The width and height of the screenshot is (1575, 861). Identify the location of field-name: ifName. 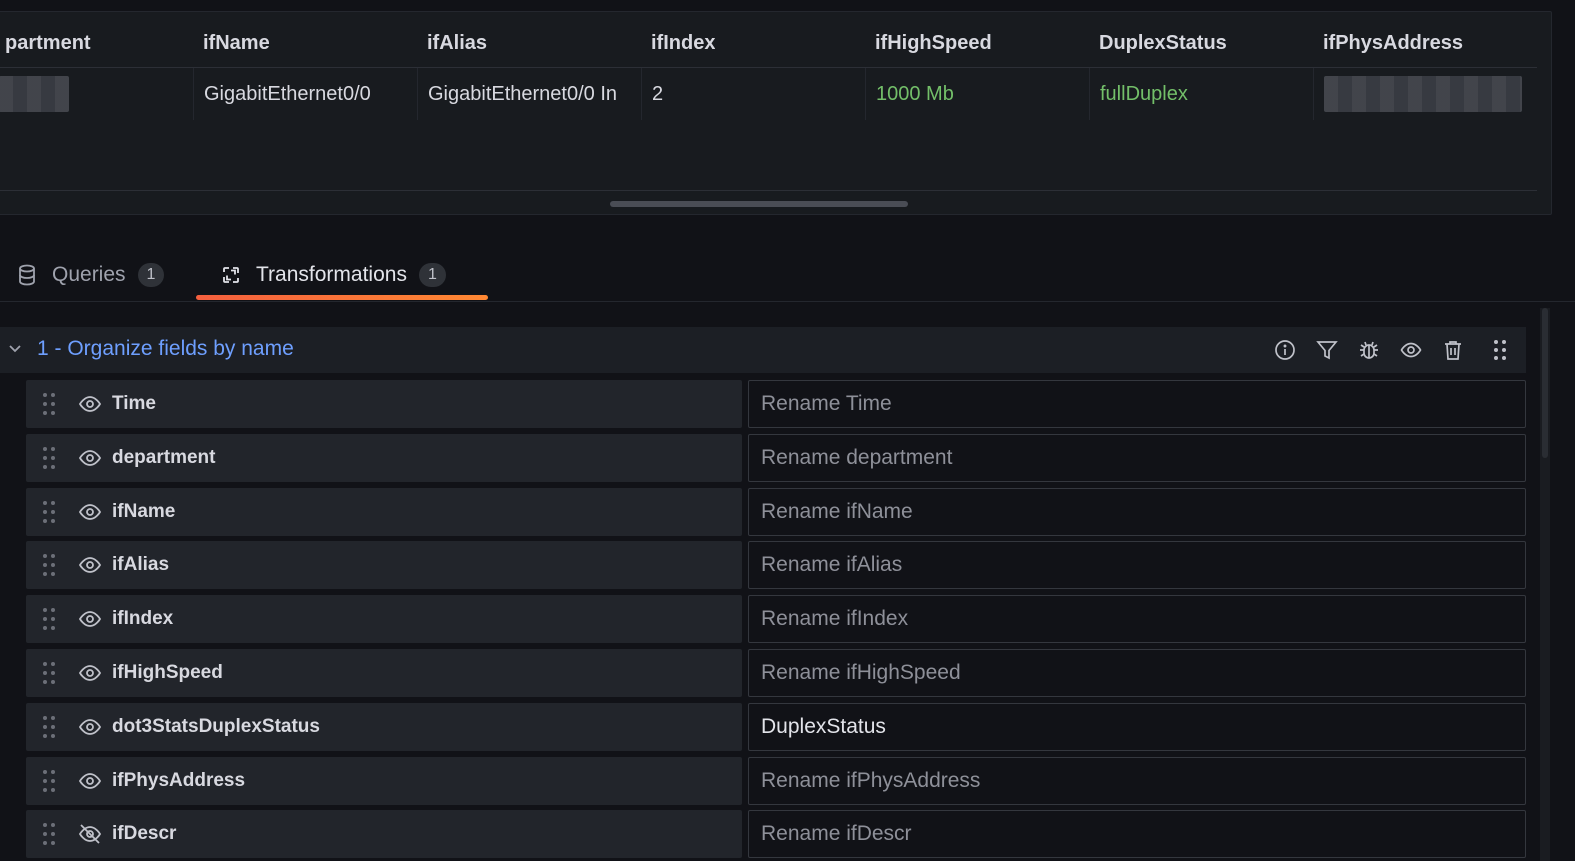
(144, 511).